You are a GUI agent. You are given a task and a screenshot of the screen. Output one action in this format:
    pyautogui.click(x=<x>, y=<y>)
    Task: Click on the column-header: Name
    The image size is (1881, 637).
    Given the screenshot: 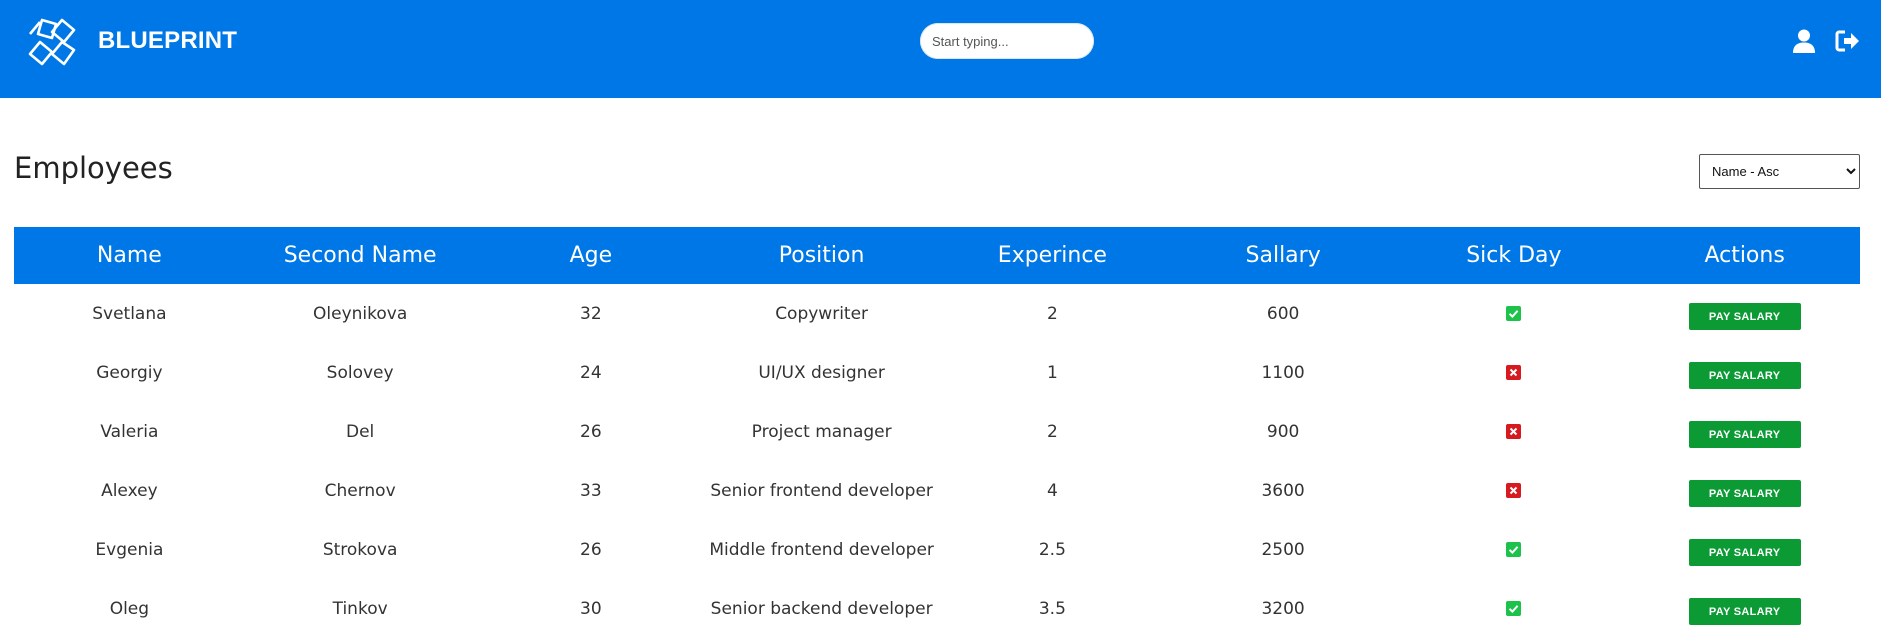 What is the action you would take?
    pyautogui.click(x=129, y=255)
    